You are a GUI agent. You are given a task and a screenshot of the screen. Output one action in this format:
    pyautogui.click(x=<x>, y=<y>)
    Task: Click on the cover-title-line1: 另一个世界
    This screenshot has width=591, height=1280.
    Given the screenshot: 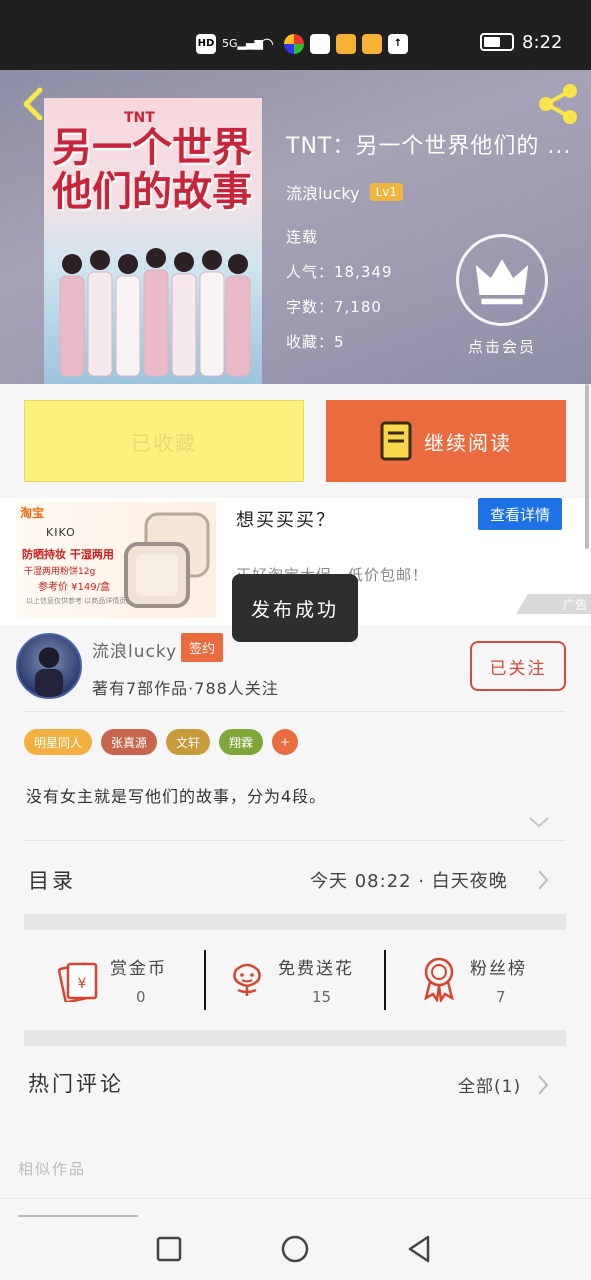 What is the action you would take?
    pyautogui.click(x=152, y=147)
    